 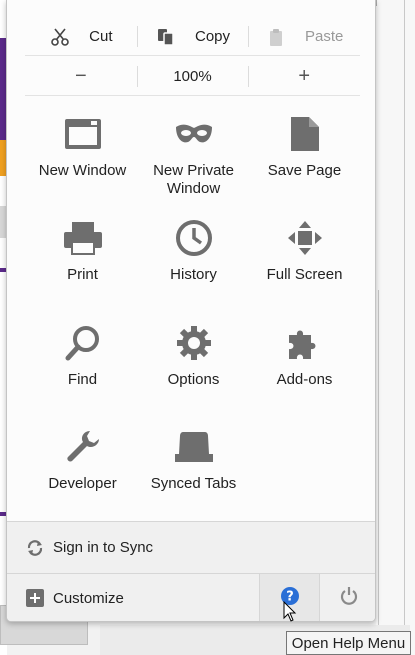 I want to click on save-page-button: Save Page, so click(x=304, y=160).